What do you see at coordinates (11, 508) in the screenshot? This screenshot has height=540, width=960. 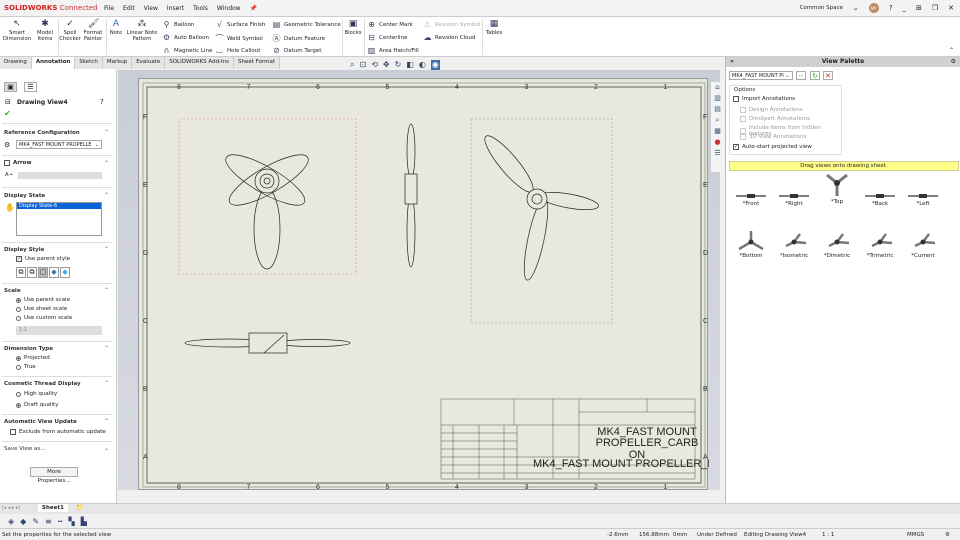 I see `sheet-nav-arrows: |◂ ◂ ▸ ▸|` at bounding box center [11, 508].